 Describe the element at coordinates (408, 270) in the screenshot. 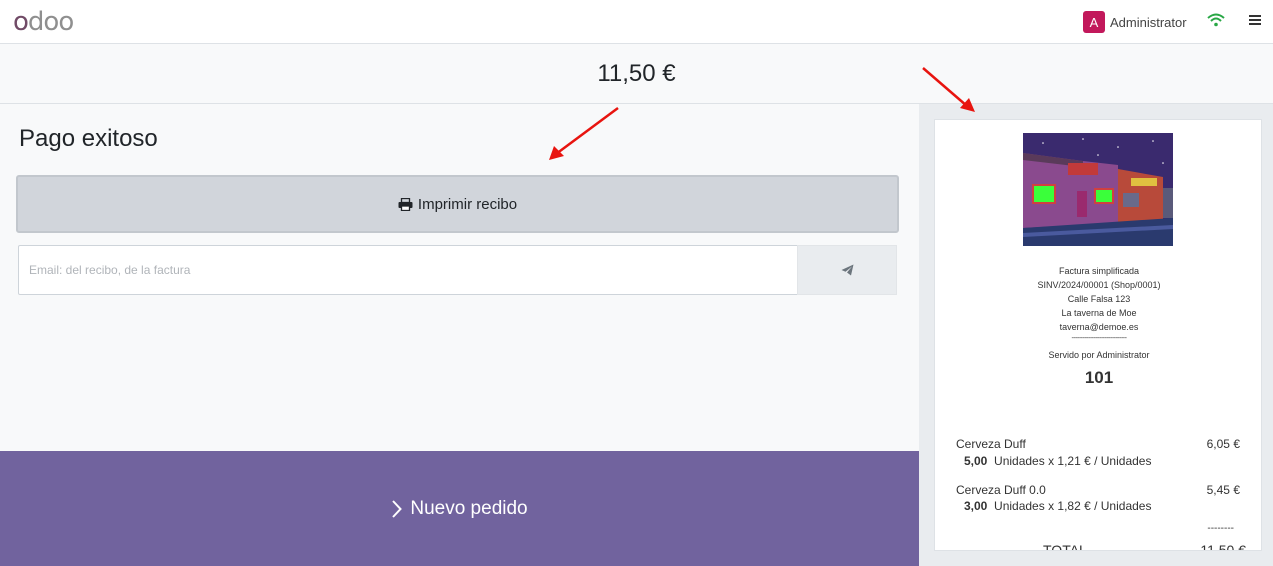

I see `email-input` at that location.